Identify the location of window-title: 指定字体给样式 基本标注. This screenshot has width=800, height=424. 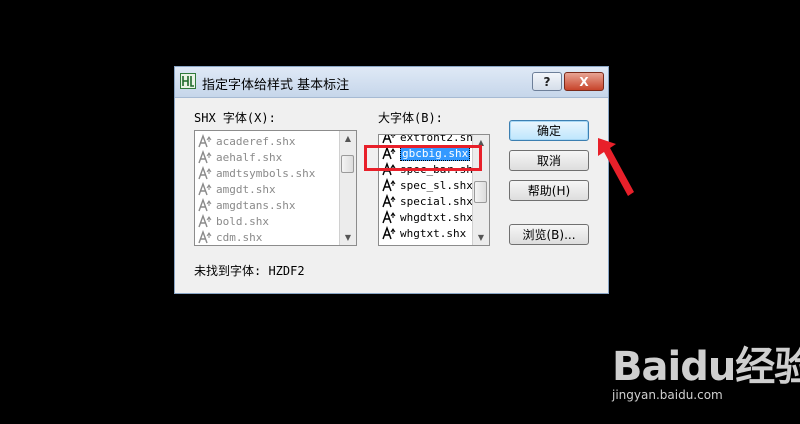
(276, 85).